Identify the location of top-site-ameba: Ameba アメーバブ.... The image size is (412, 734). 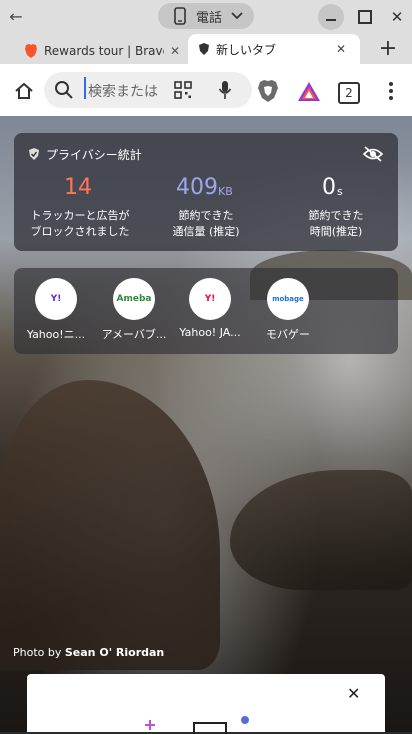
(134, 310).